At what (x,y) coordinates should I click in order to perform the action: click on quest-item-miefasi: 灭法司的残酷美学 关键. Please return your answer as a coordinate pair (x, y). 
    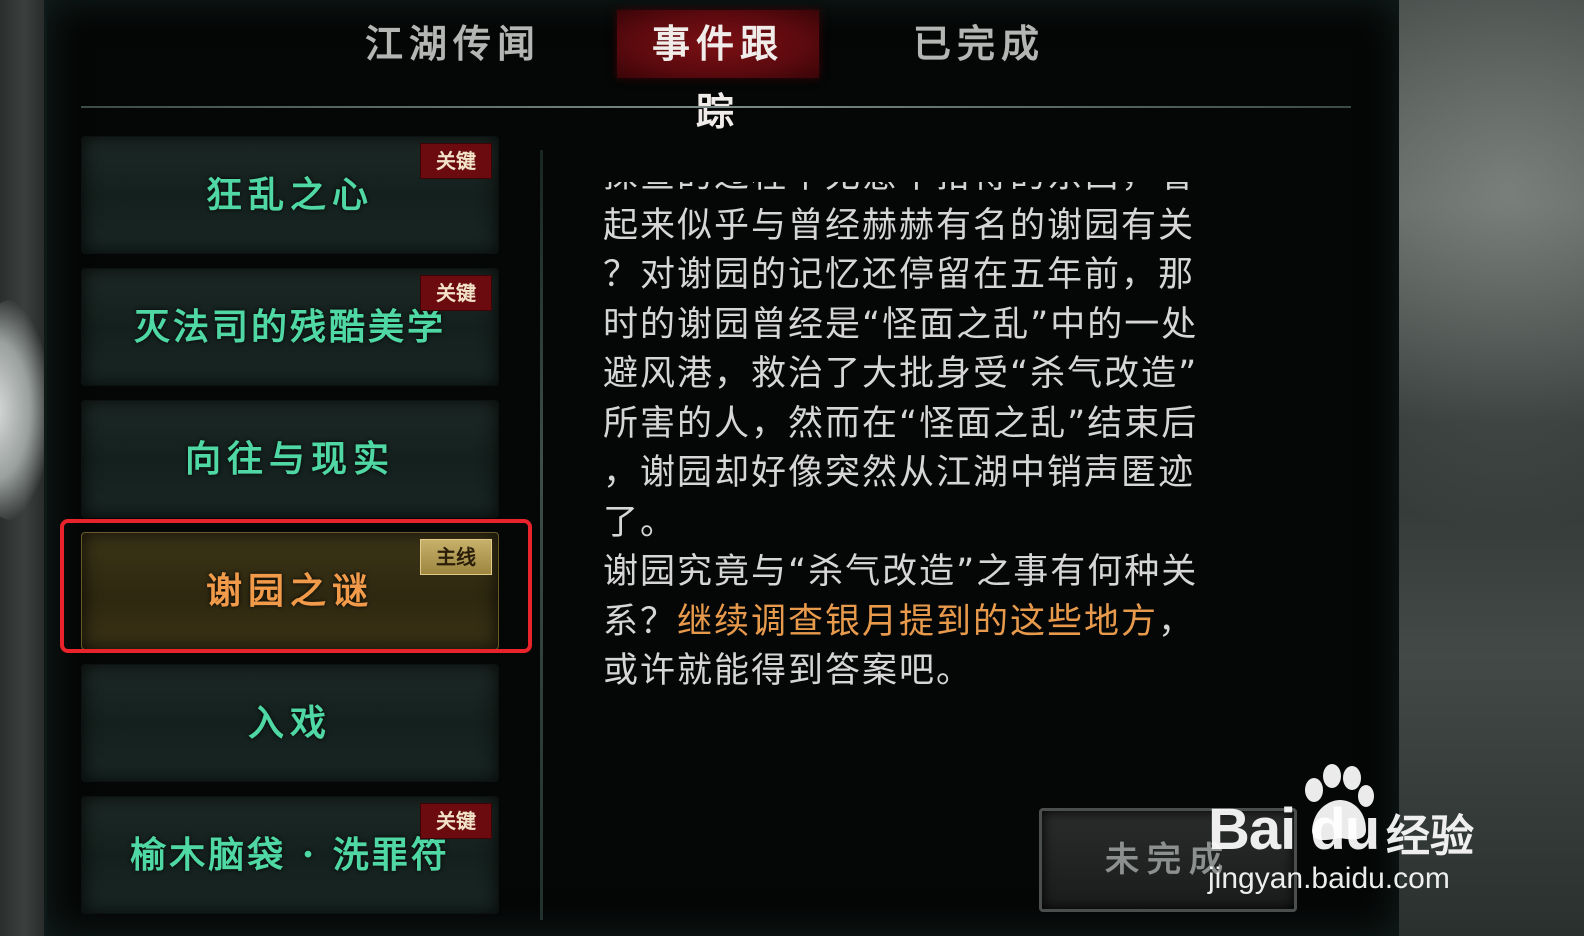
    Looking at the image, I should click on (290, 327).